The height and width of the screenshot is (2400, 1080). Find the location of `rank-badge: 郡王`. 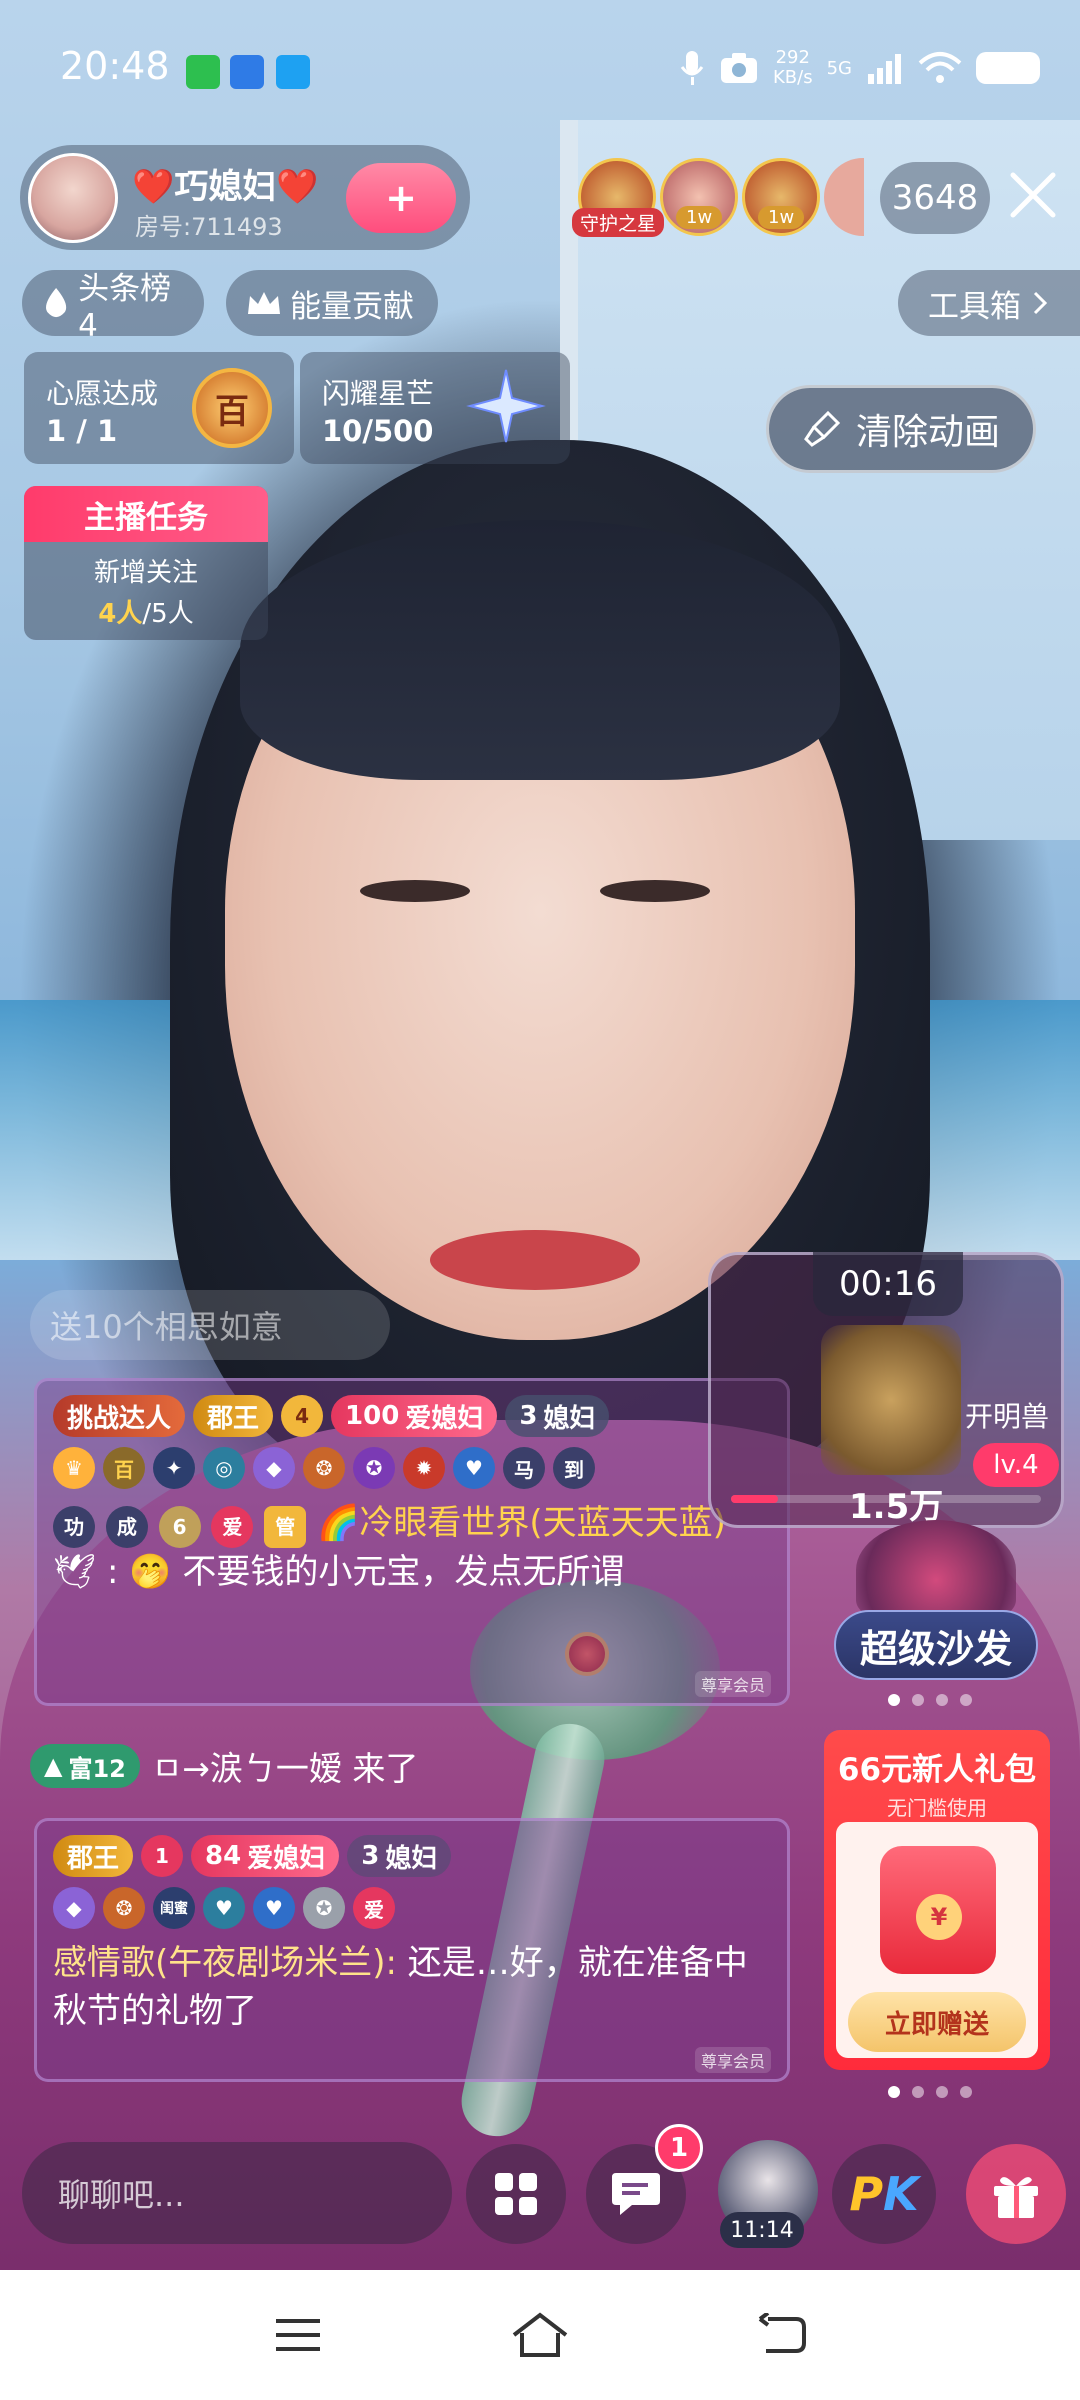

rank-badge: 郡王 is located at coordinates (233, 1416).